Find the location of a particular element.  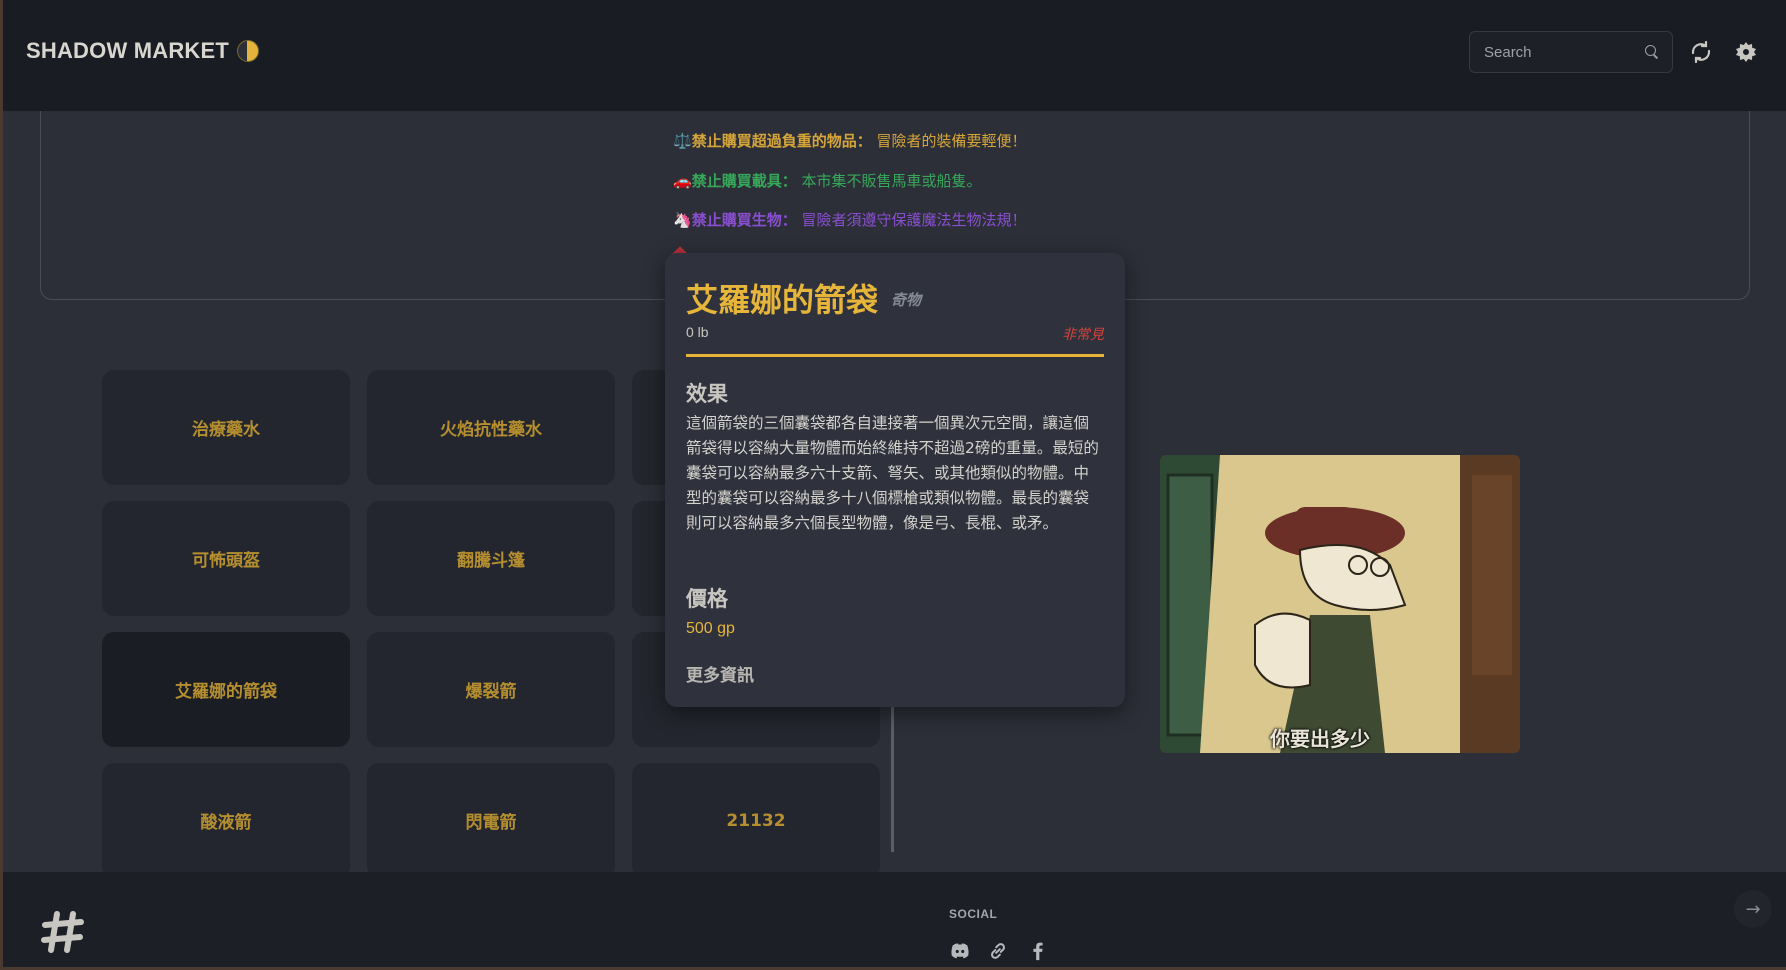

item-card: 翻騰斗篷 is located at coordinates (491, 558).